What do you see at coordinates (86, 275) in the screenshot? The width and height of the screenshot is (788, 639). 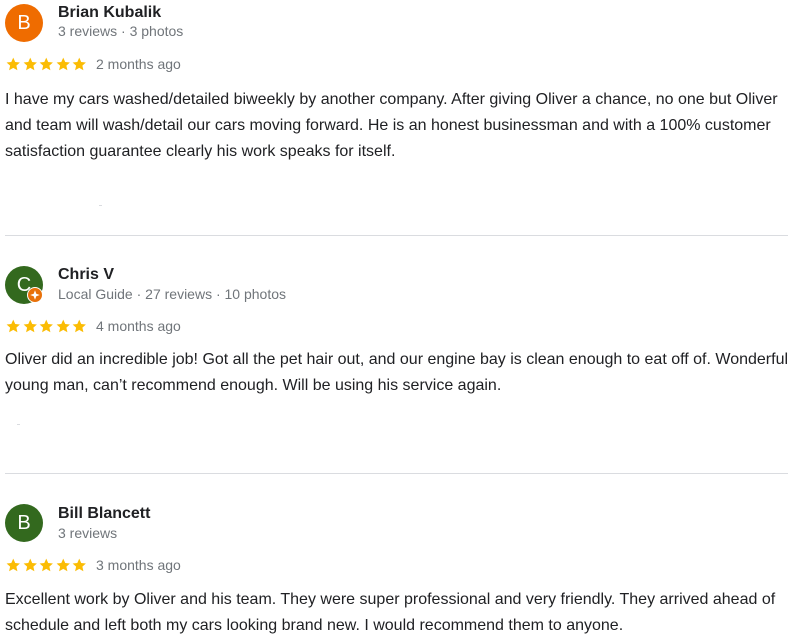 I see `reviewer-name: Chris V` at bounding box center [86, 275].